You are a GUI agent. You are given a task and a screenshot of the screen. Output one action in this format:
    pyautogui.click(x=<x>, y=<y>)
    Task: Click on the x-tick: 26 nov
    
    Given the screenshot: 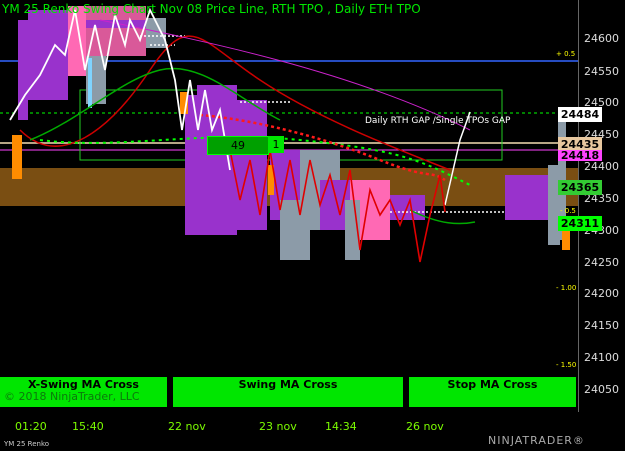 What is the action you would take?
    pyautogui.click(x=425, y=426)
    